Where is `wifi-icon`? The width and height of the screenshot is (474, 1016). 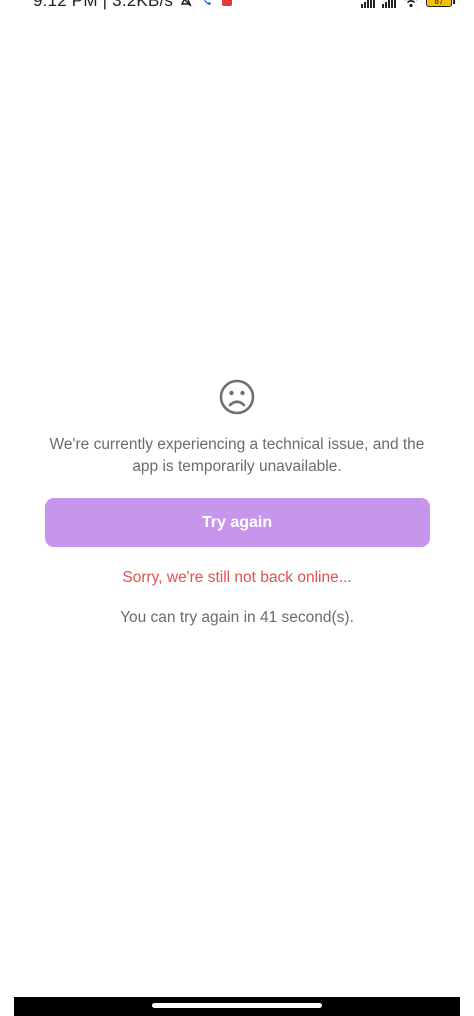
wifi-icon is located at coordinates (411, 4).